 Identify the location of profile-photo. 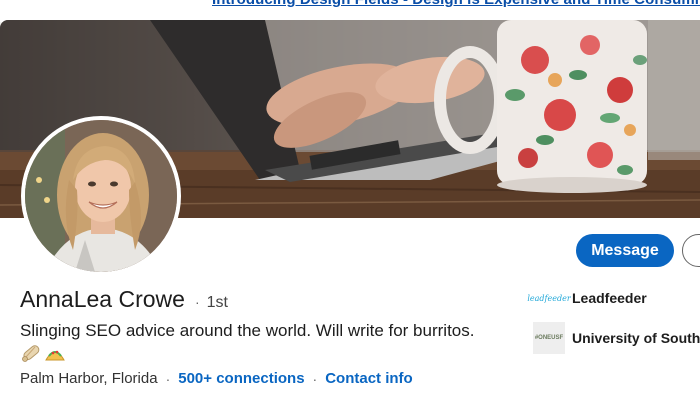
(101, 196).